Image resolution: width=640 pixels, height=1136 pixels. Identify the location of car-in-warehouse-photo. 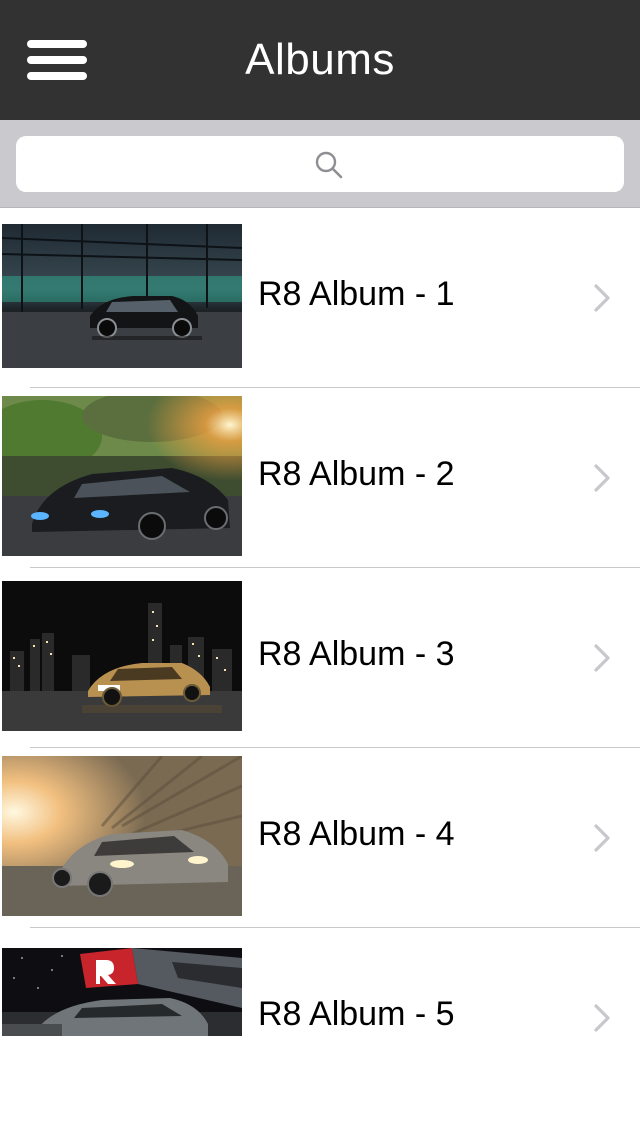
(122, 296).